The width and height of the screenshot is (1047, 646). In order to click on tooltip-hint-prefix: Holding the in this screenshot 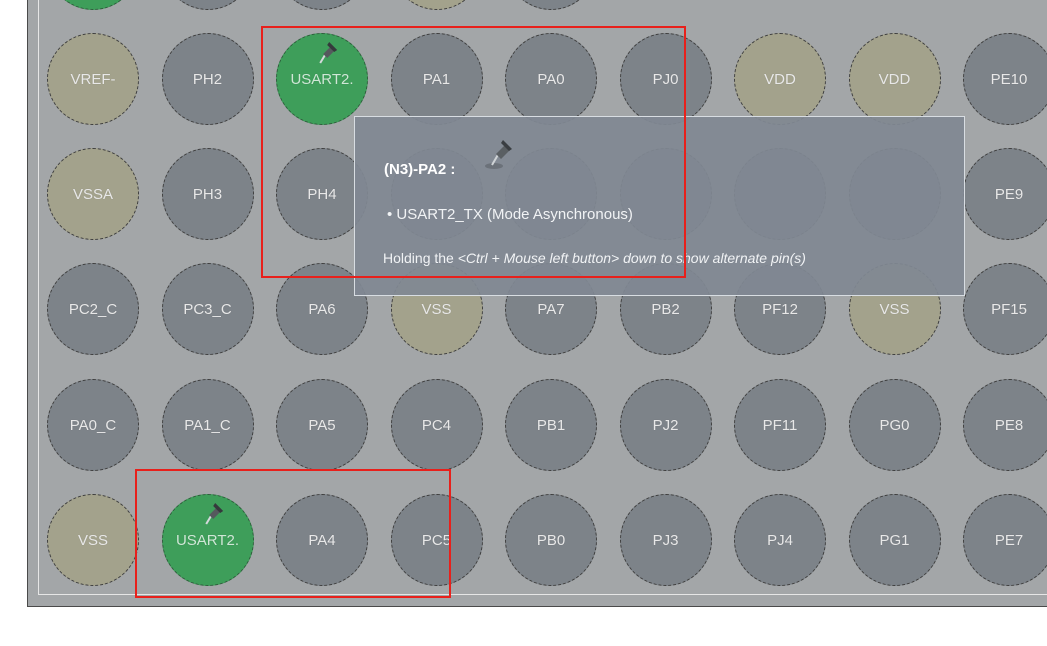, I will do `click(420, 258)`.